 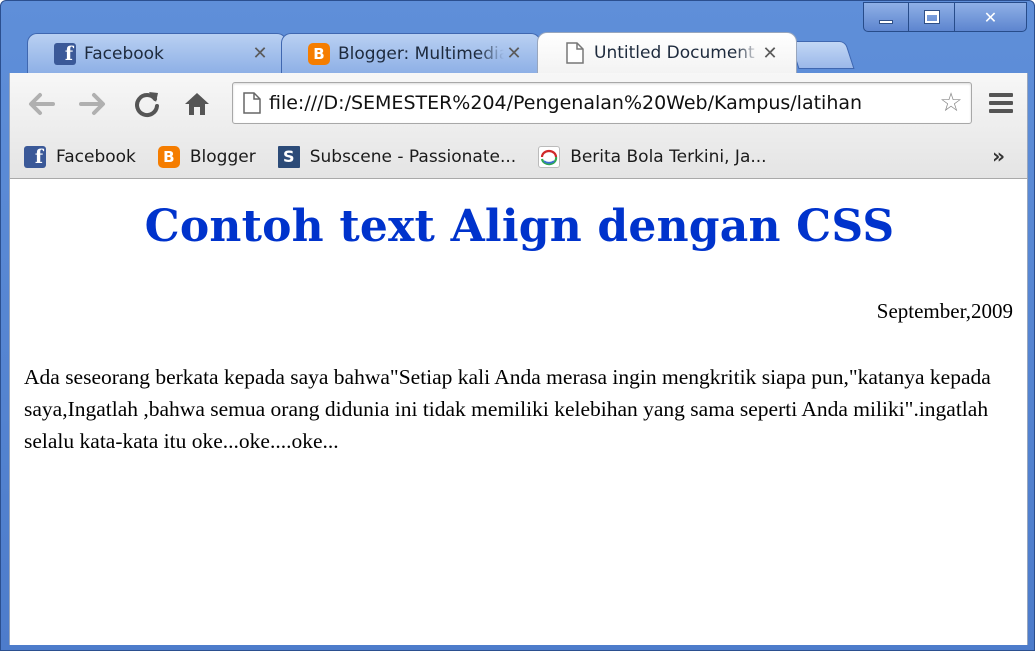 I want to click on bookmark-star-icon: ☆, so click(x=951, y=103).